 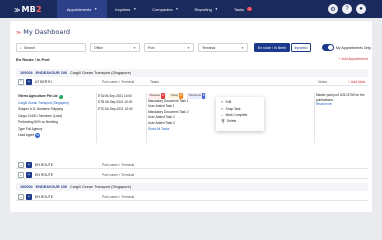 I want to click on settings-icon: ⚙, so click(x=333, y=9).